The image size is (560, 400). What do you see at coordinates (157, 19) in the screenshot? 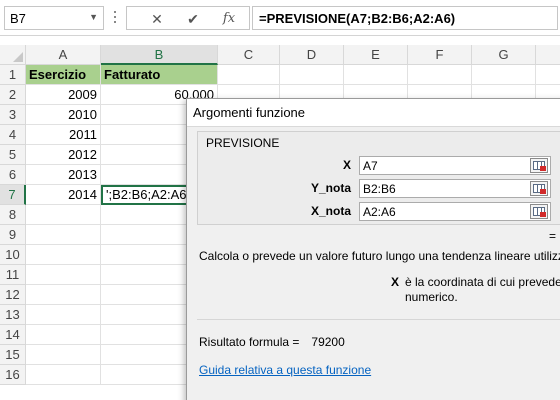
I see `cancel-icon: ✕` at bounding box center [157, 19].